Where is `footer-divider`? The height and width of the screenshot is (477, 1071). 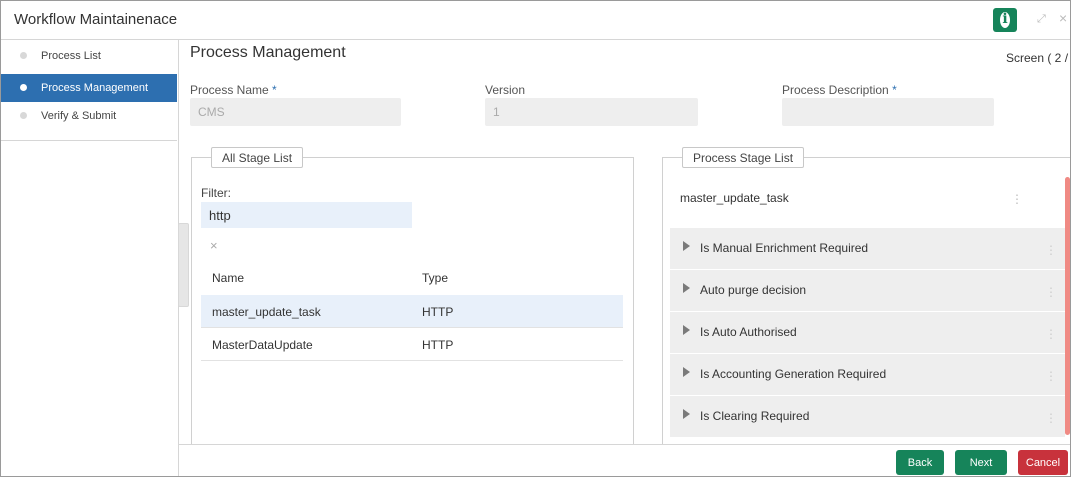 footer-divider is located at coordinates (624, 444).